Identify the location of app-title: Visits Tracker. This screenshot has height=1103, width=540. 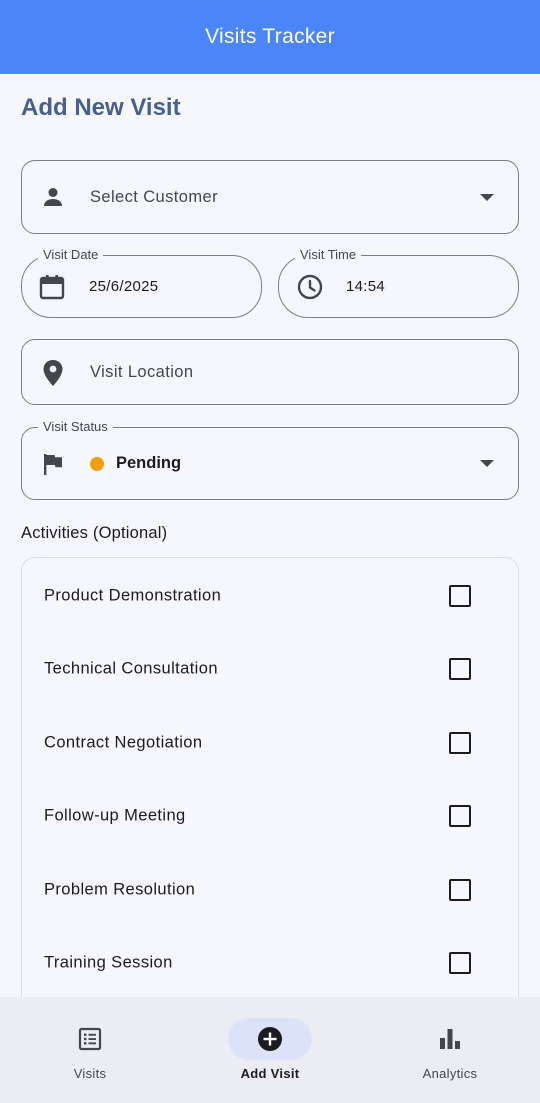
(270, 36).